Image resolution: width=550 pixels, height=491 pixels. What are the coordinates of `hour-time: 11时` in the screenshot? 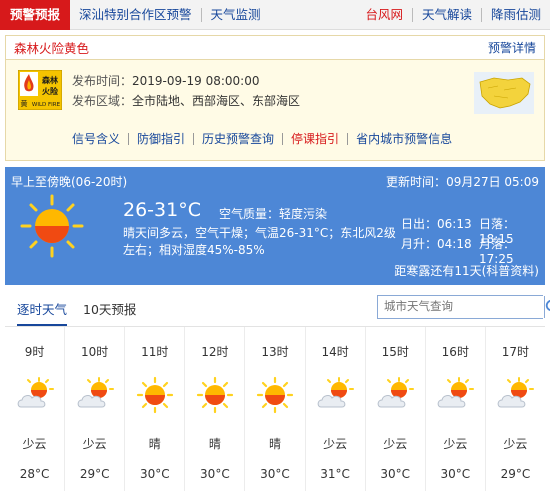 It's located at (155, 352).